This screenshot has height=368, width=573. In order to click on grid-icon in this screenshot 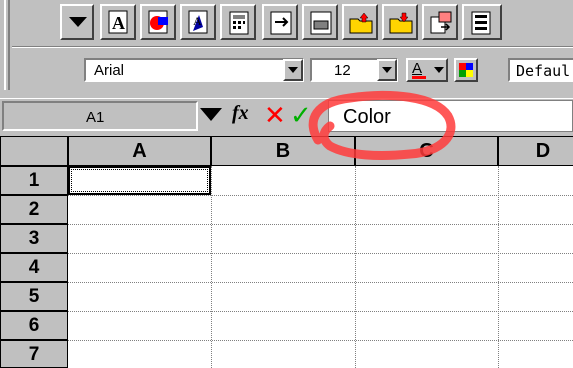, I will do `click(481, 23)`.